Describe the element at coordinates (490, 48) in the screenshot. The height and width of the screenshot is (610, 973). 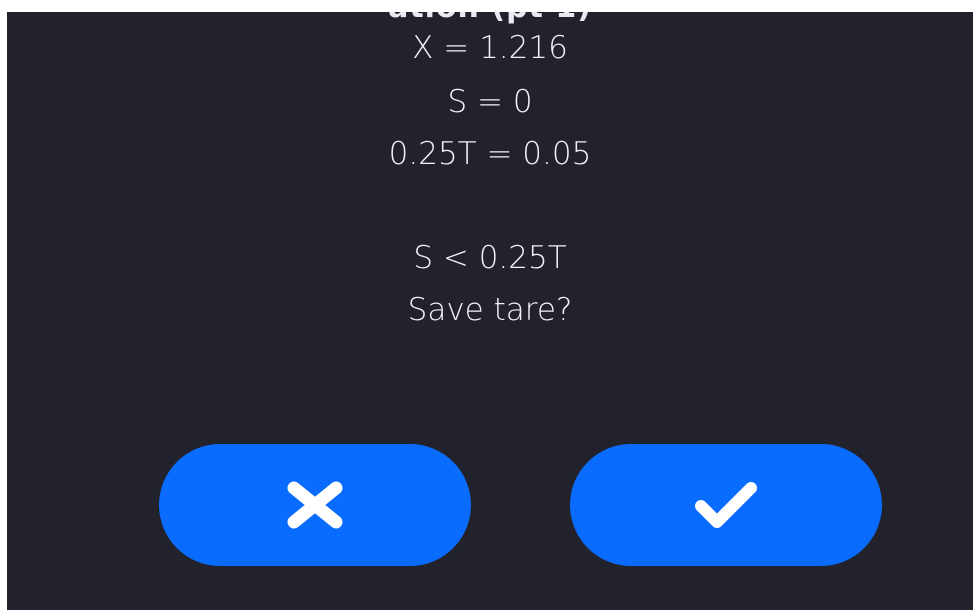
I see `mean-value-text: X = 1.216` at that location.